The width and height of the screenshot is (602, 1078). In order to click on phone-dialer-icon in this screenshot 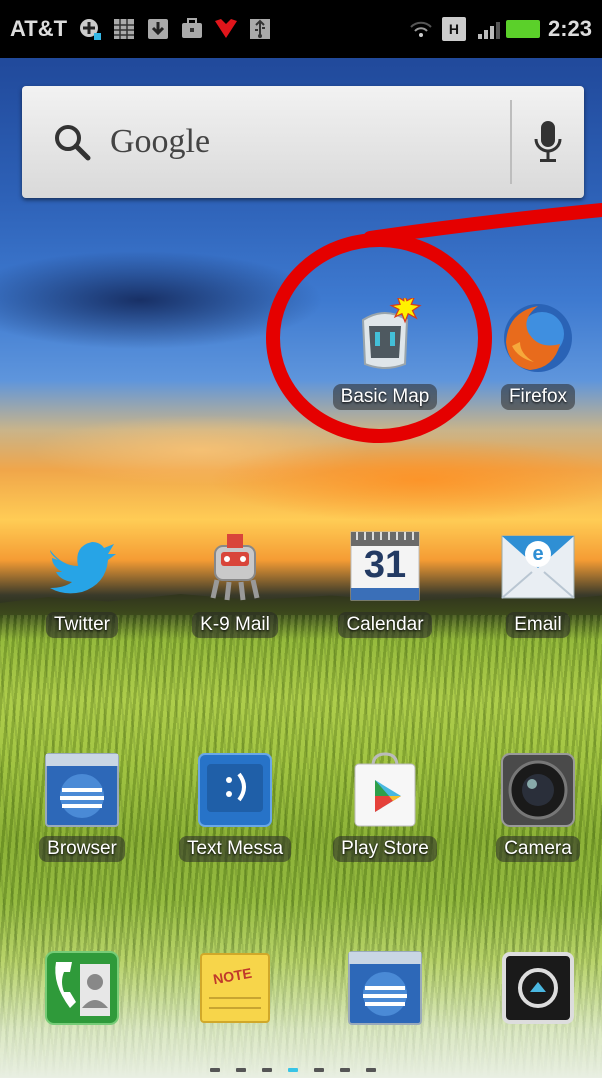, I will do `click(82, 988)`.